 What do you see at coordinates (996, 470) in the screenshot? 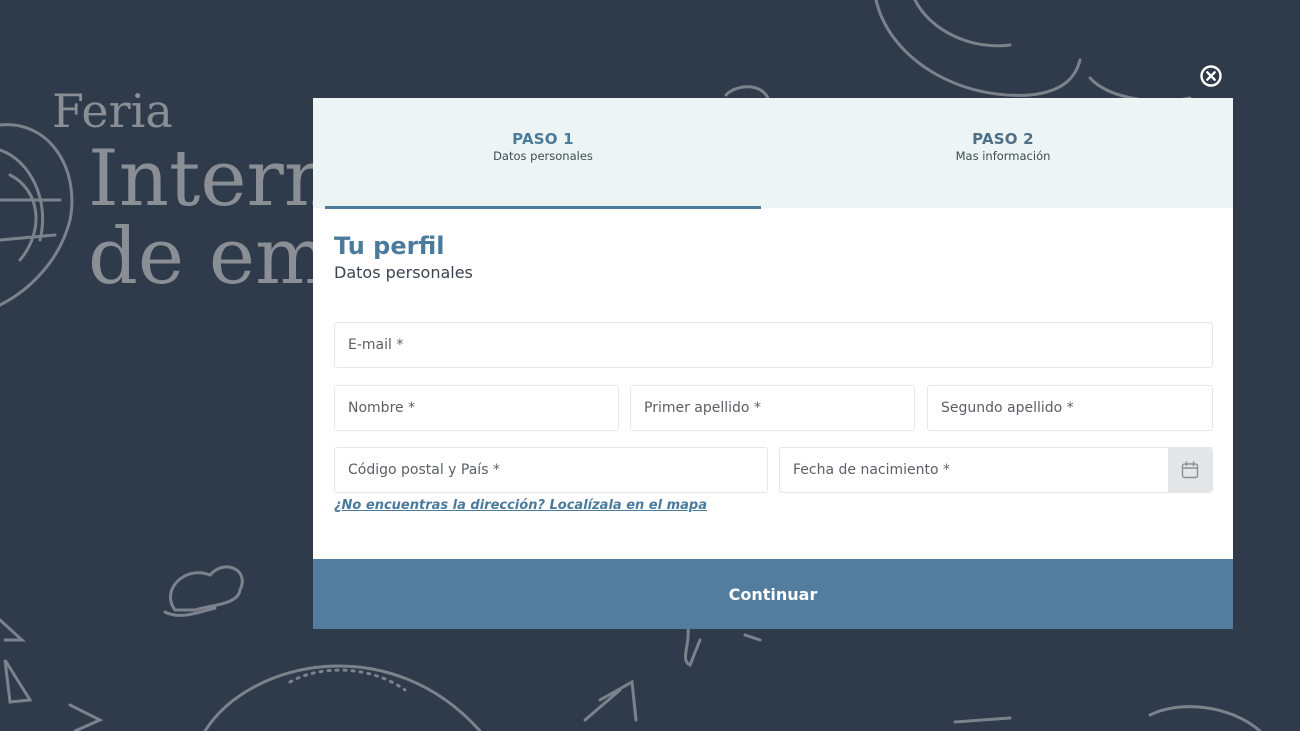
I see `fecha-nacimiento-field` at bounding box center [996, 470].